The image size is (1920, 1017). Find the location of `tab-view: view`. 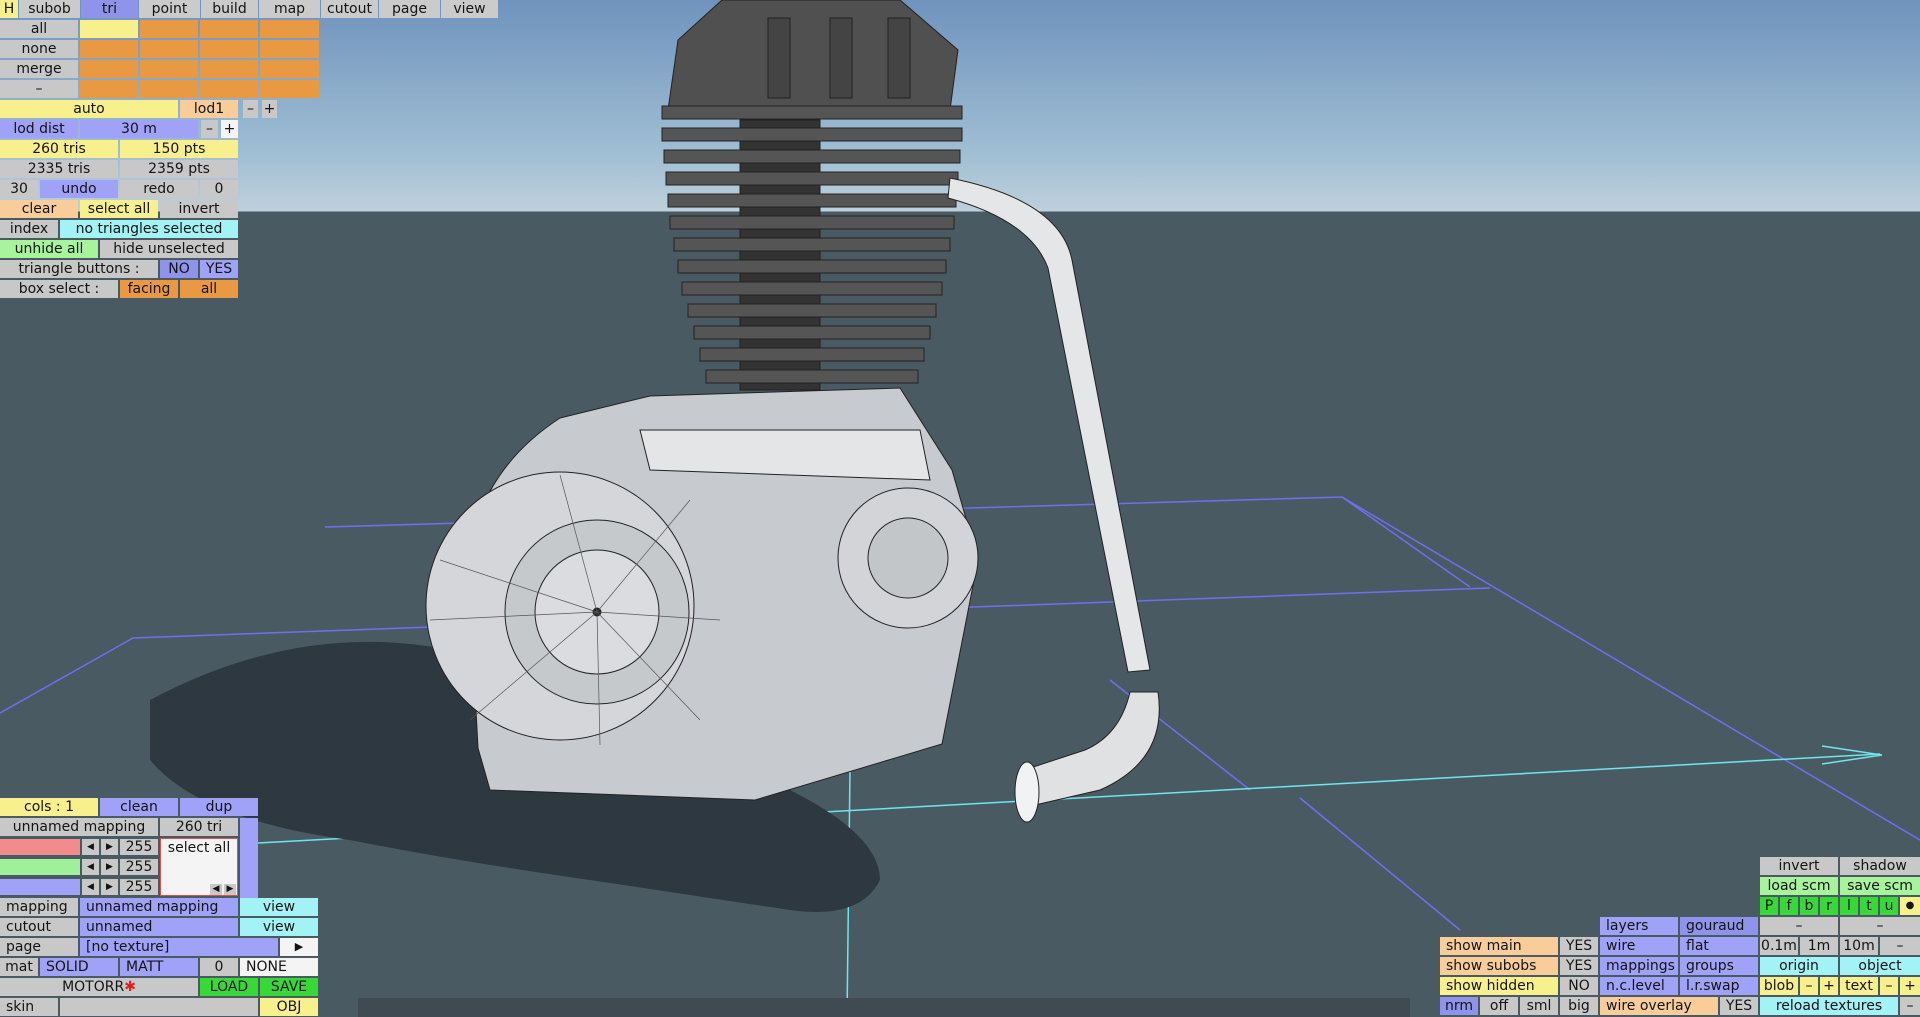

tab-view: view is located at coordinates (469, 9).